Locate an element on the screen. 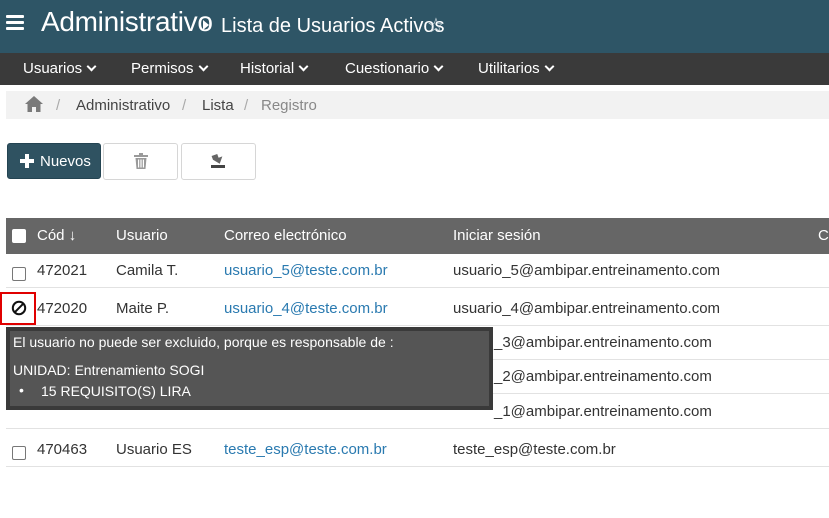 The width and height of the screenshot is (829, 518). star-icon: ☆ is located at coordinates (436, 25).